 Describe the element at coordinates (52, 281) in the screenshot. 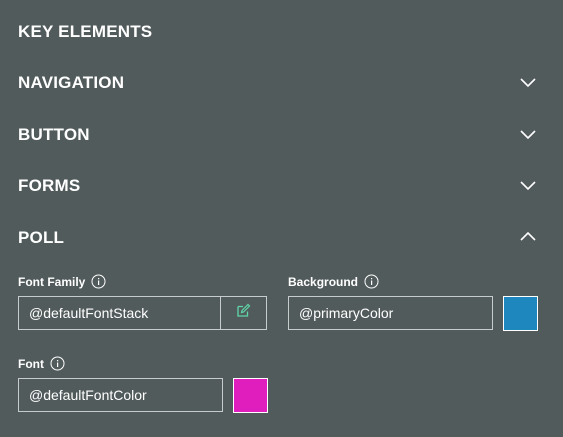

I see `font-family-label-text: Font Family` at that location.